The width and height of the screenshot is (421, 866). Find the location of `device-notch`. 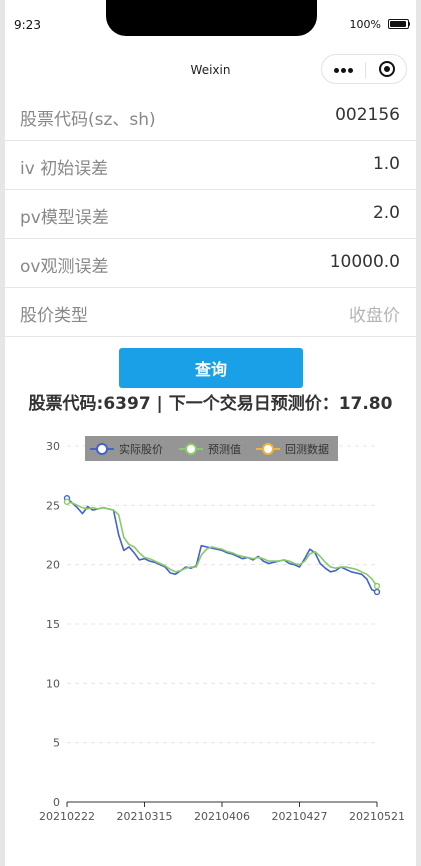

device-notch is located at coordinates (211, 18).